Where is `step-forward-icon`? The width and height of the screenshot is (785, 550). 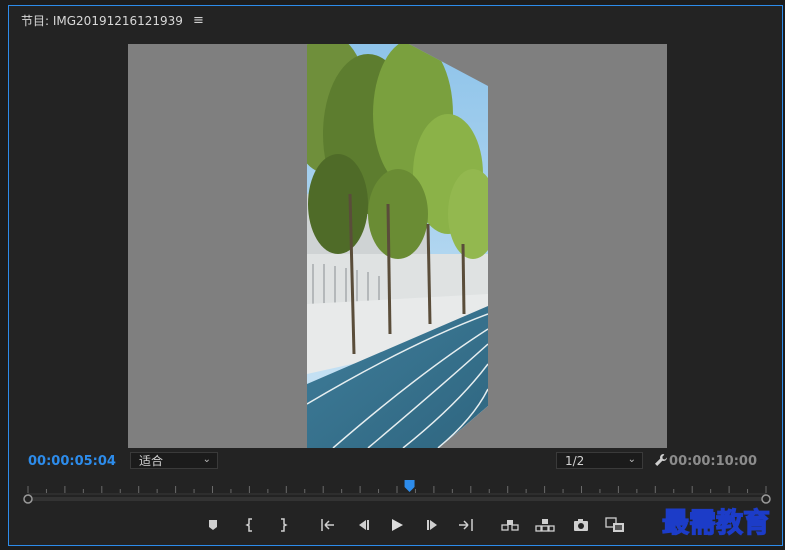
step-forward-icon is located at coordinates (432, 525).